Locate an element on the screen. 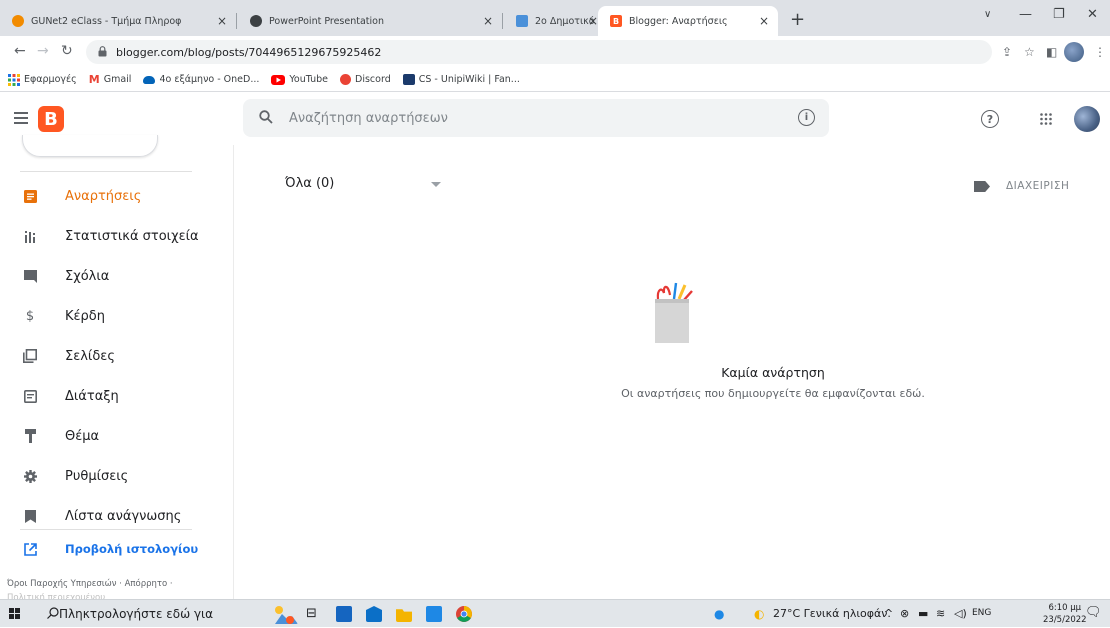 The image size is (1110, 628). share-icon: ⇪ is located at coordinates (1007, 52).